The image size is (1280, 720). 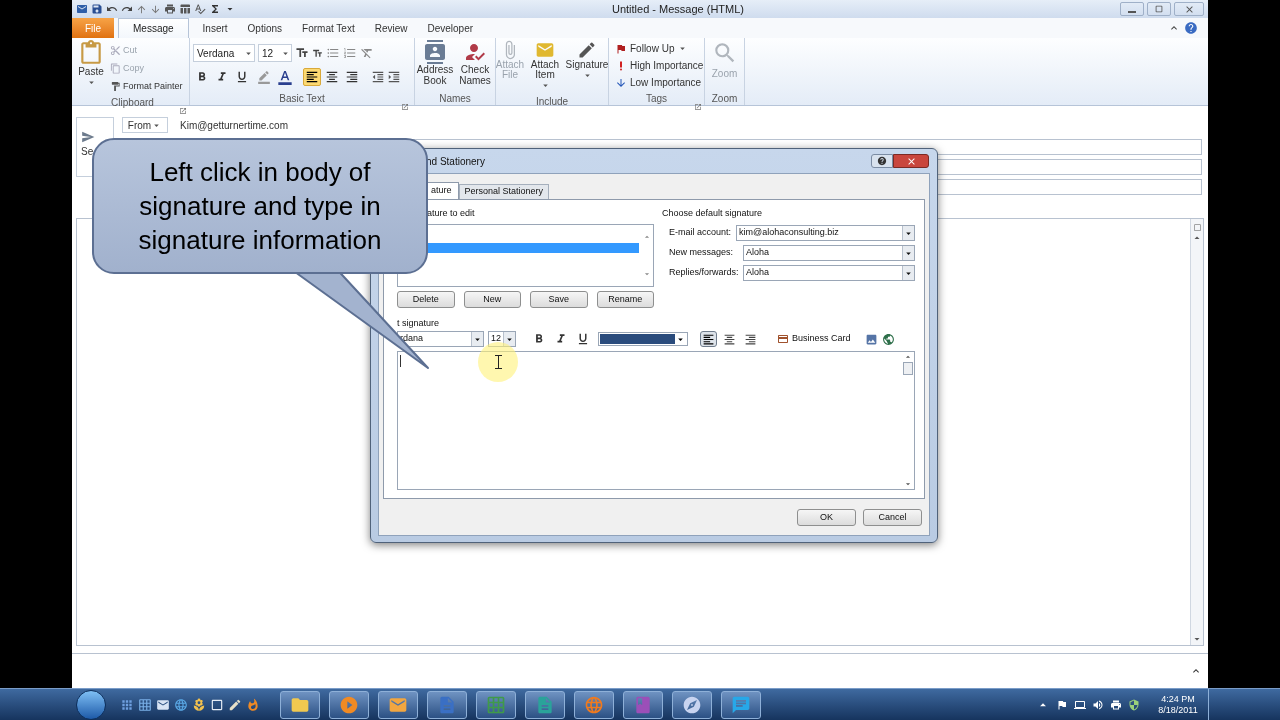 What do you see at coordinates (391, 28) in the screenshot?
I see `ribbon-tab: Review` at bounding box center [391, 28].